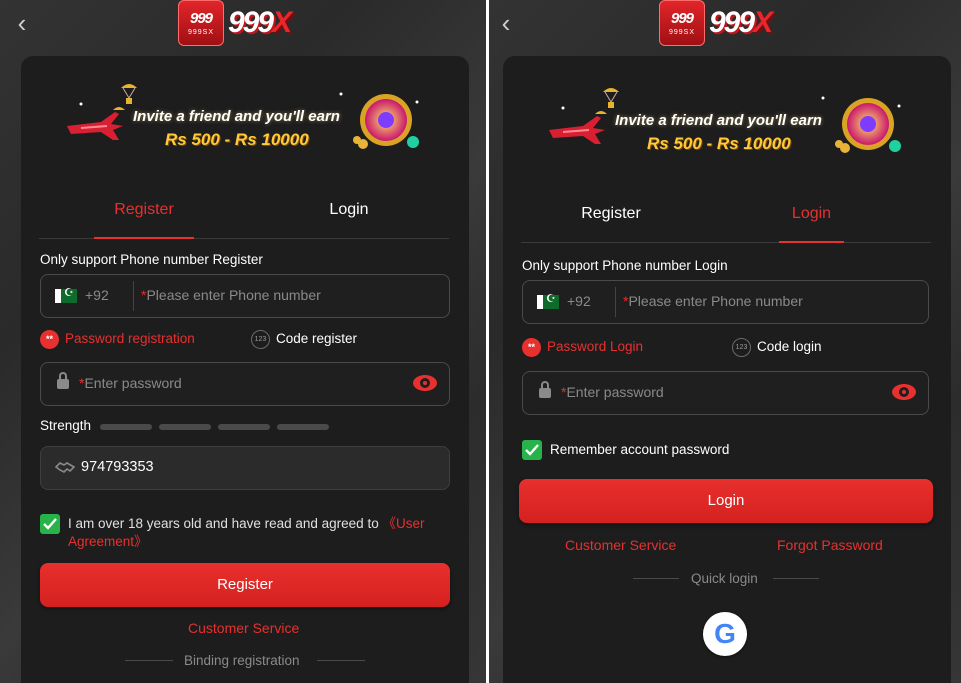 Image resolution: width=961 pixels, height=683 pixels. I want to click on code-register-option: Code register, so click(316, 338).